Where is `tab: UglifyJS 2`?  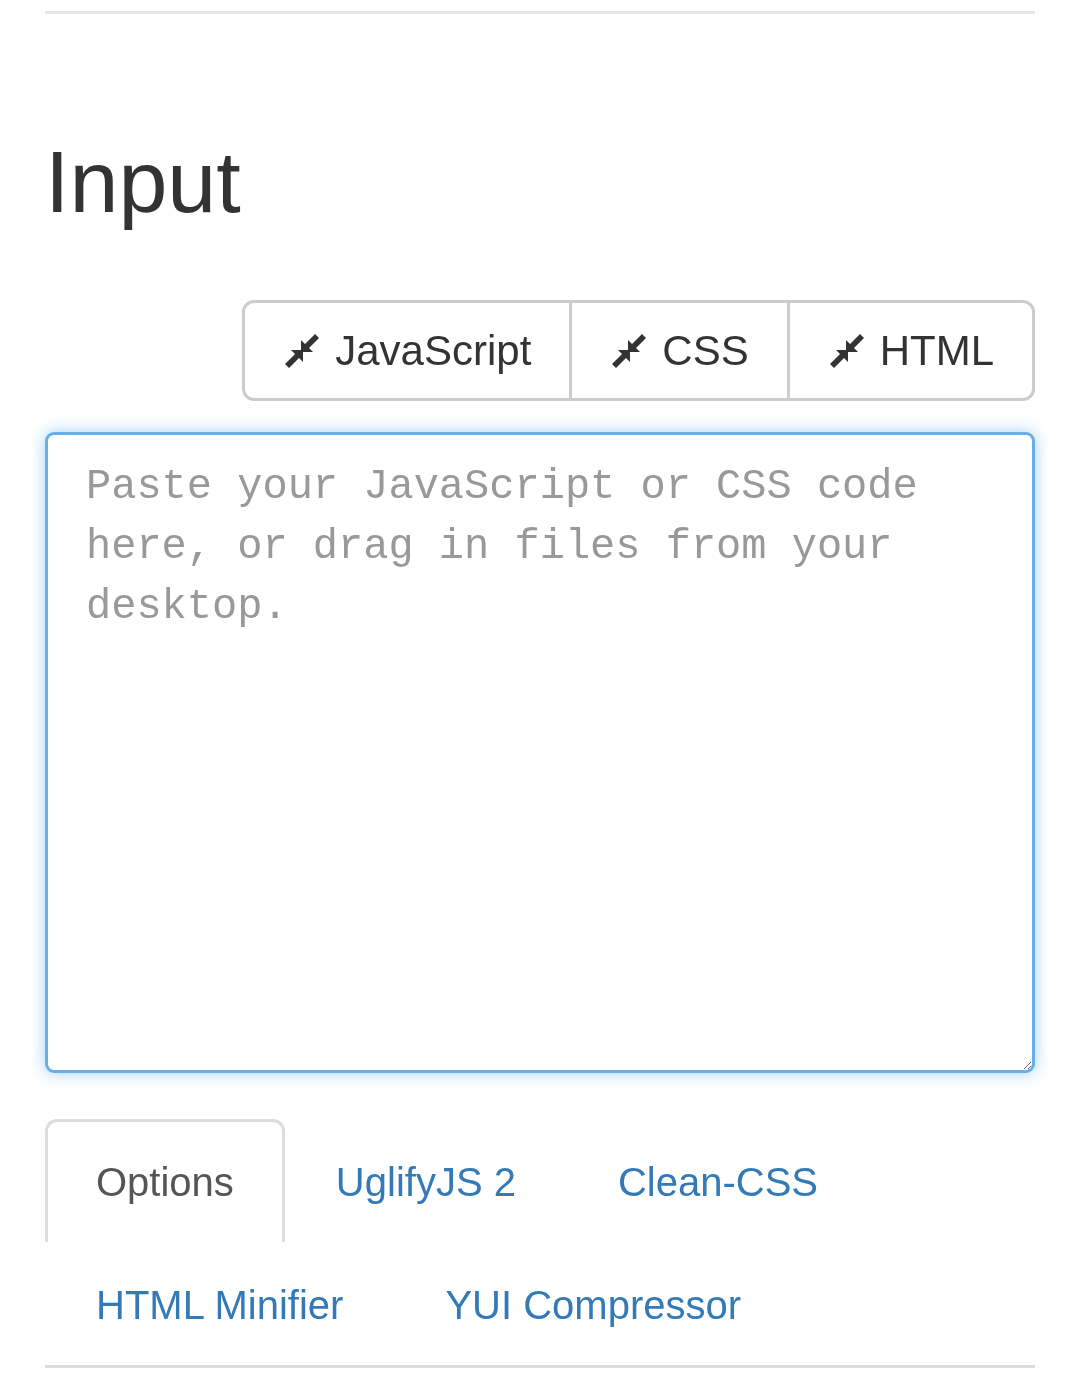
tab: UglifyJS 2 is located at coordinates (425, 1180).